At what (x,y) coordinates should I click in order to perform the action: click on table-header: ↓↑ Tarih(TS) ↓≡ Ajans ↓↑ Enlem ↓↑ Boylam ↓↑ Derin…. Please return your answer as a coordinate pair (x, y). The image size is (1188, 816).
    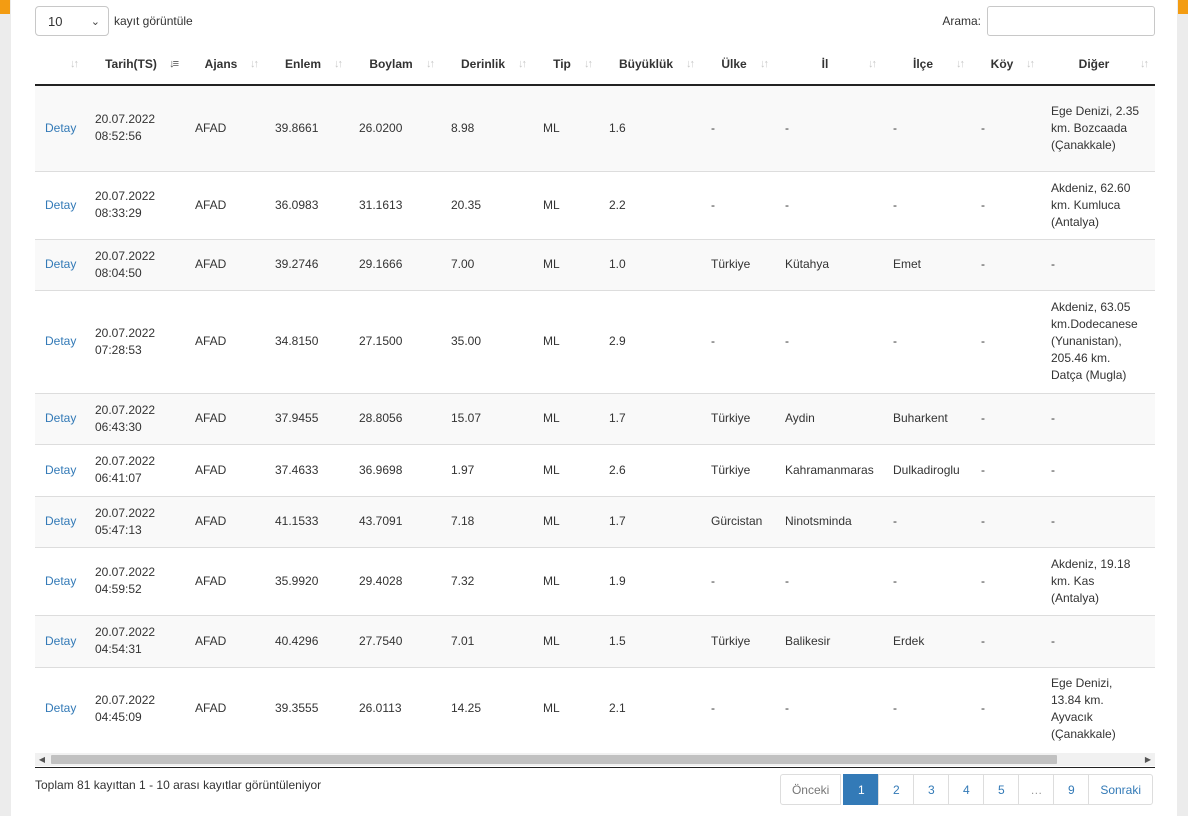
    Looking at the image, I should click on (595, 65).